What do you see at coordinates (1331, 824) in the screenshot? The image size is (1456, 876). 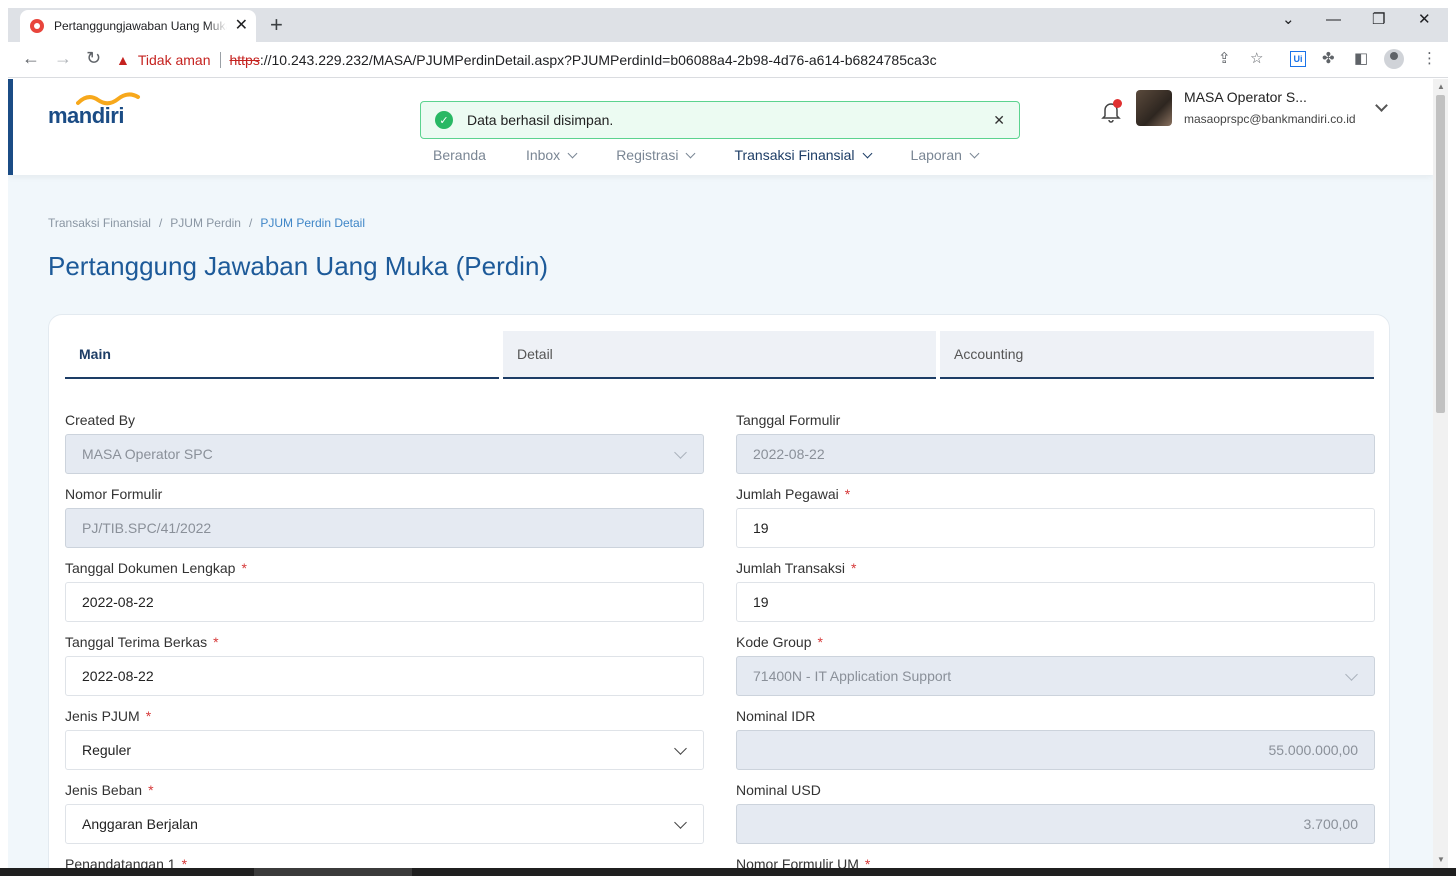 I see `nominal-usd-value: 3.700,00` at bounding box center [1331, 824].